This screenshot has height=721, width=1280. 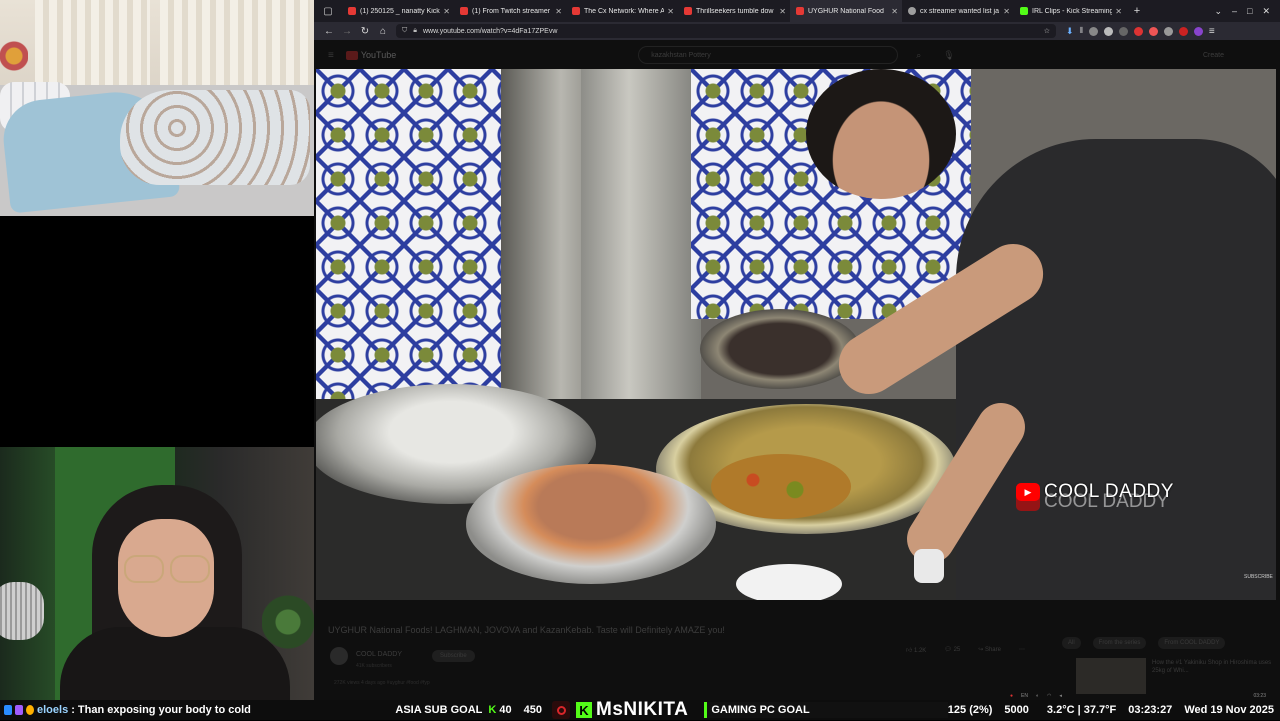 What do you see at coordinates (382, 683) in the screenshot?
I see `video-metadata: 272K views 4 days ago #uyghur #food #fyp` at bounding box center [382, 683].